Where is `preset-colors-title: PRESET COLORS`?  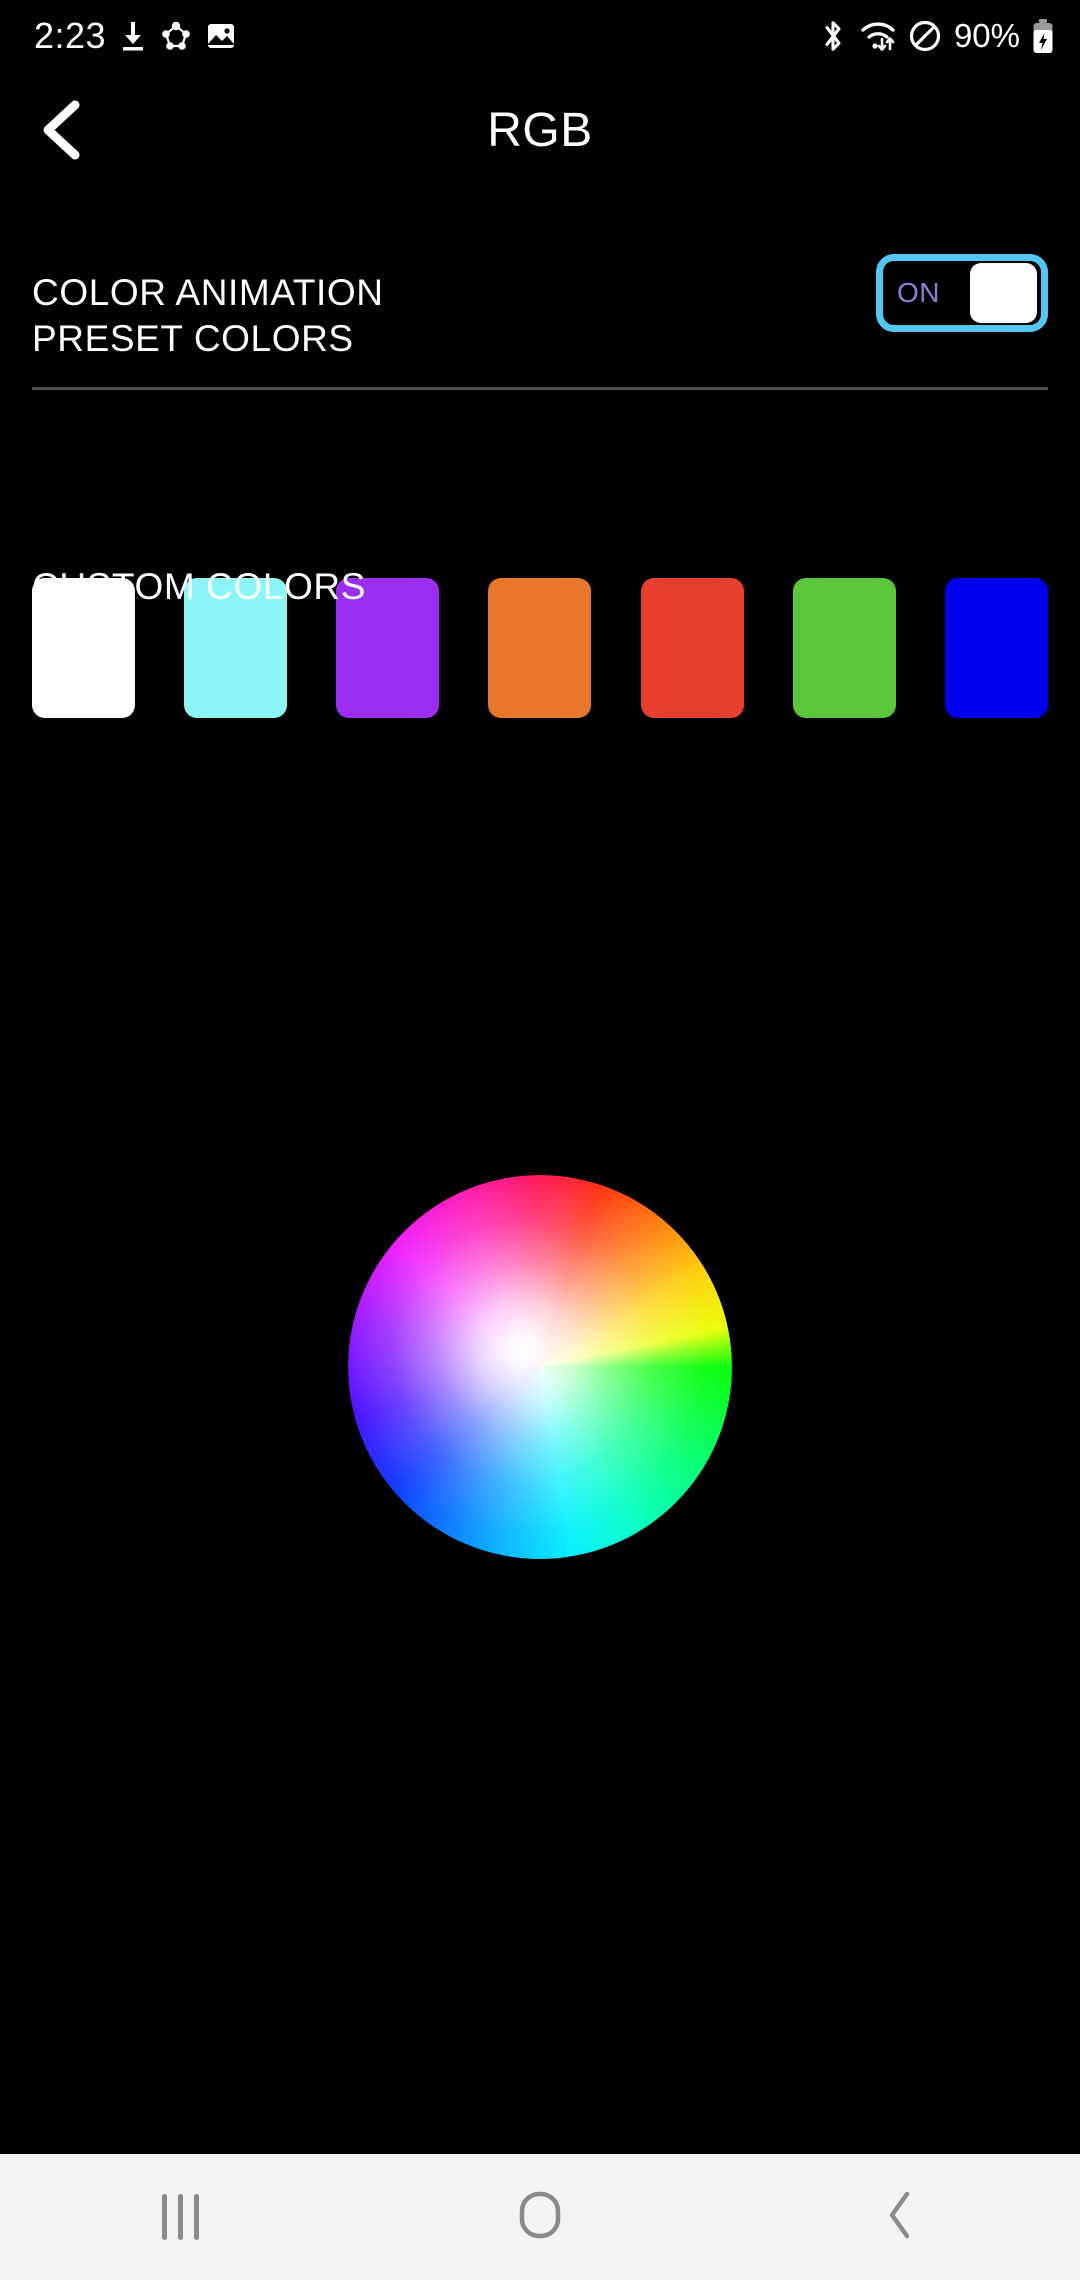 preset-colors-title: PRESET COLORS is located at coordinates (193, 338).